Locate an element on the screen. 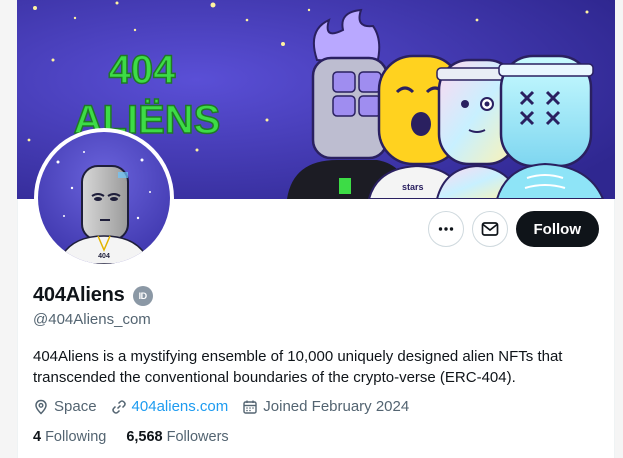  profile-name-row: 404Aliens ID is located at coordinates (93, 295).